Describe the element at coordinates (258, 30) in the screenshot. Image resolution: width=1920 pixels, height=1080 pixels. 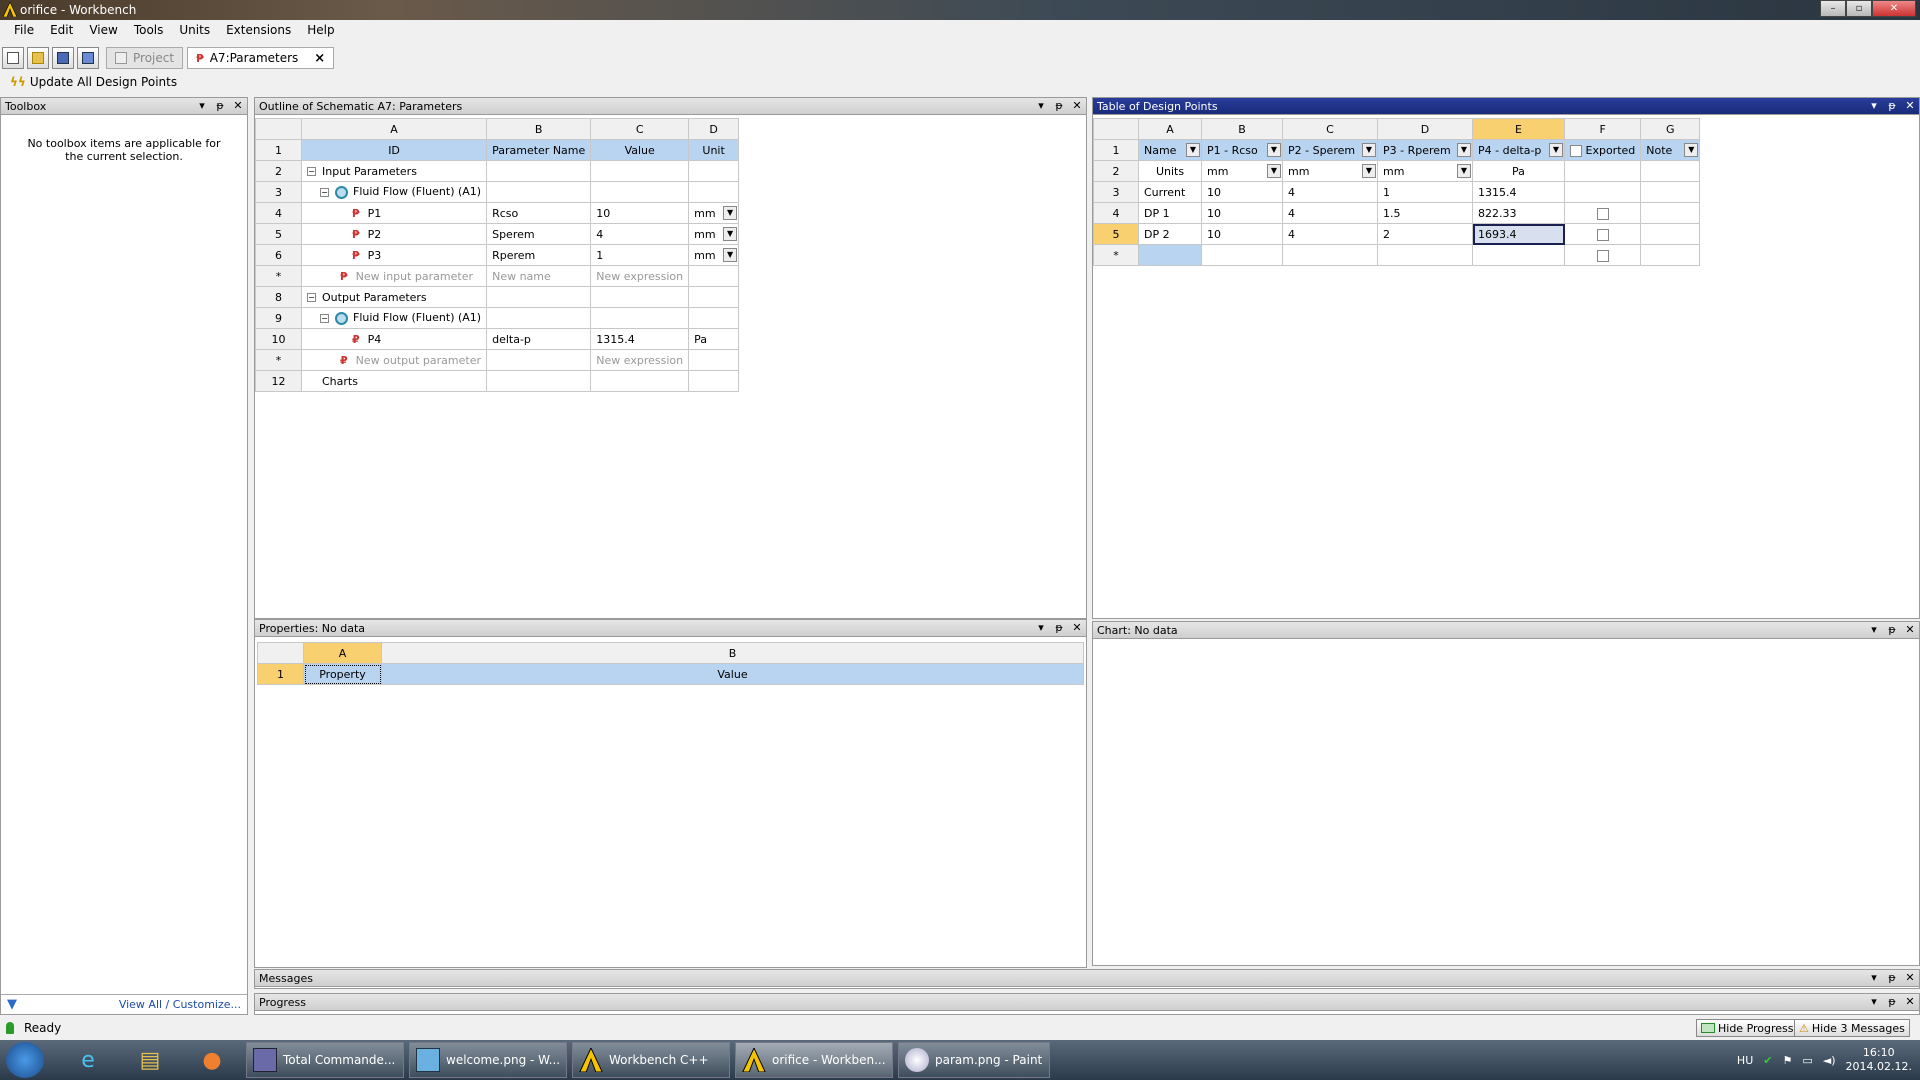
I see `menu-extensions: Extensions` at that location.